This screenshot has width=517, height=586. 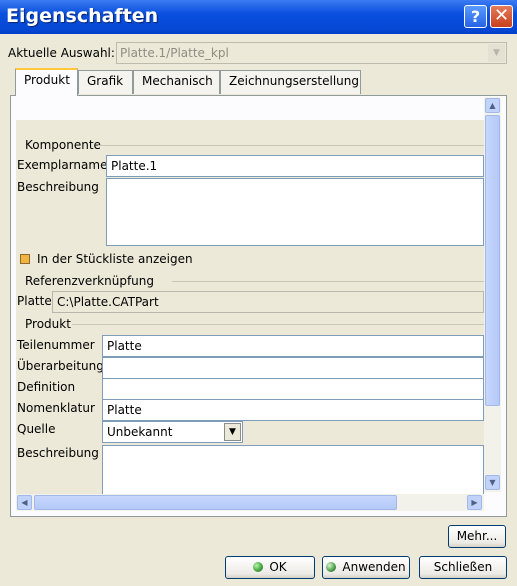 What do you see at coordinates (36, 429) in the screenshot?
I see `source-label: Quelle` at bounding box center [36, 429].